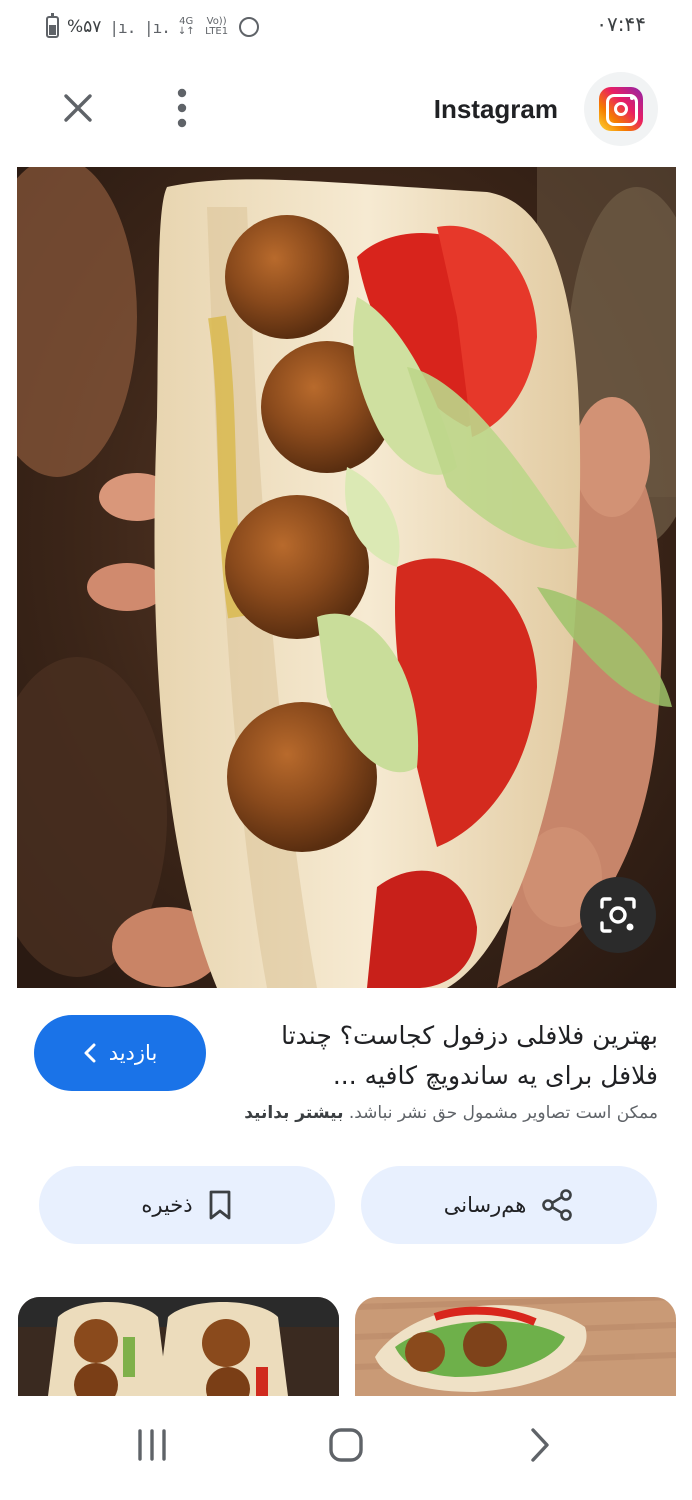 The width and height of the screenshot is (692, 1500). Describe the element at coordinates (220, 1205) in the screenshot. I see `bookmark-icon` at that location.